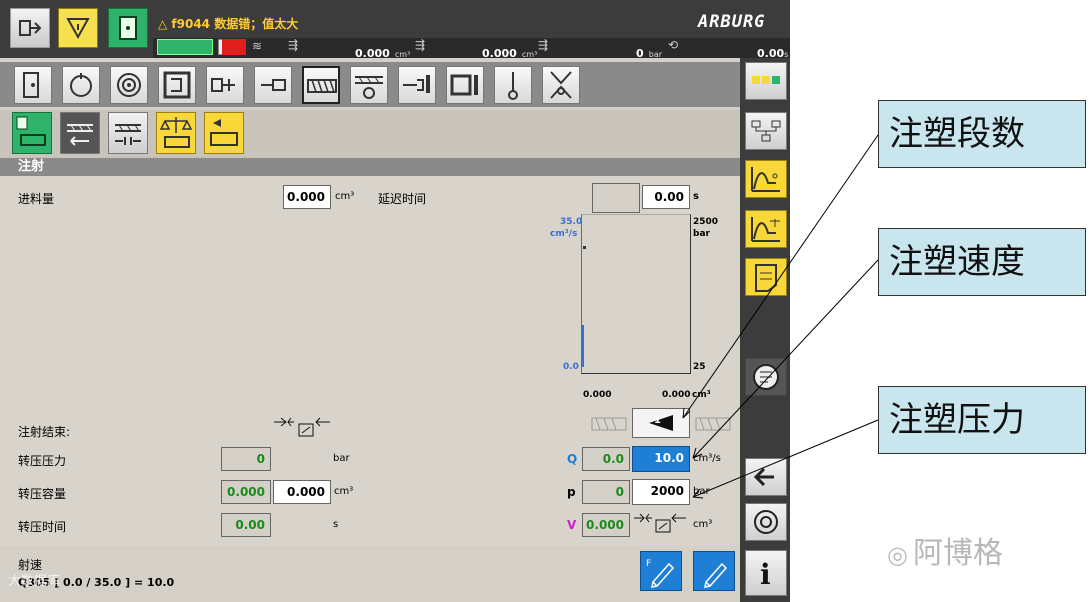 This screenshot has height=602, width=1091. What do you see at coordinates (897, 555) in the screenshot?
I see `wechat-icon: ◎` at bounding box center [897, 555].